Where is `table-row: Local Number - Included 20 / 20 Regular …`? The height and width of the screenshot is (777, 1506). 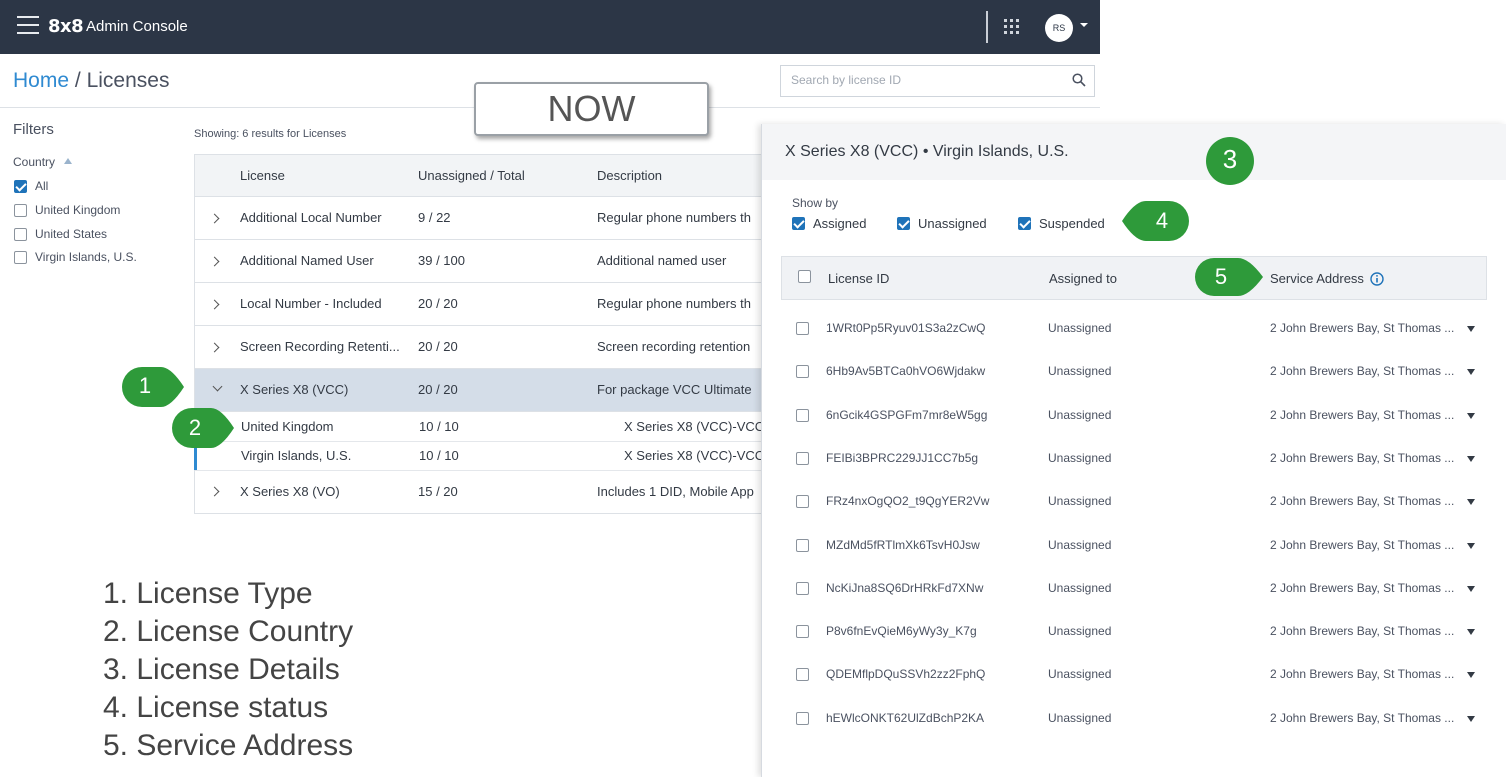
table-row: Local Number - Included 20 / 20 Regular … is located at coordinates (479, 304).